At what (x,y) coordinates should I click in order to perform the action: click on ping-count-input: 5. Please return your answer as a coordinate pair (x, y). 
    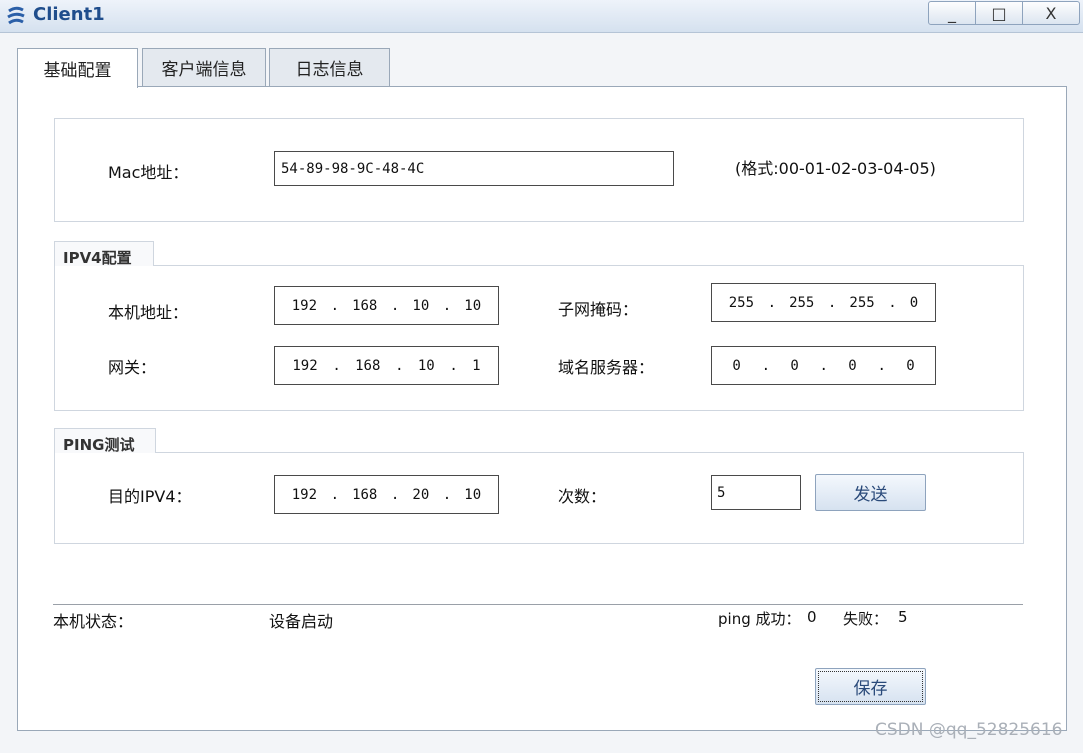
    Looking at the image, I should click on (756, 492).